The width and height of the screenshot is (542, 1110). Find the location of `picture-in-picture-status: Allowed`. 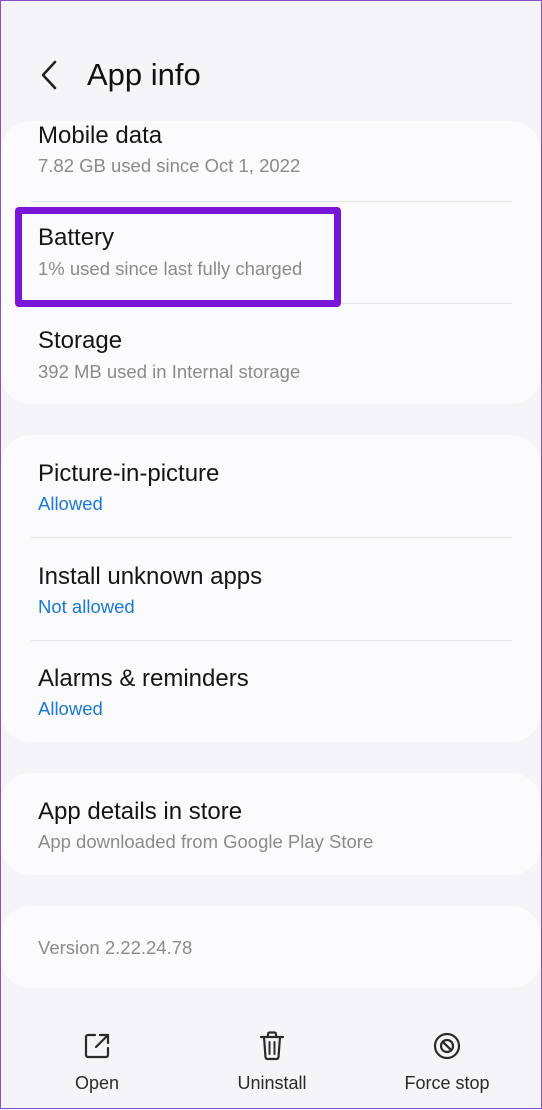

picture-in-picture-status: Allowed is located at coordinates (70, 503).